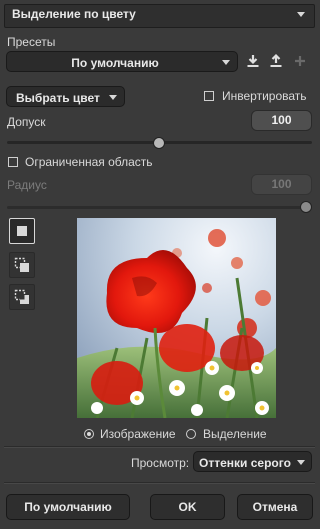 This screenshot has height=529, width=320. What do you see at coordinates (13, 162) in the screenshot?
I see `limited-area-checkbox` at bounding box center [13, 162].